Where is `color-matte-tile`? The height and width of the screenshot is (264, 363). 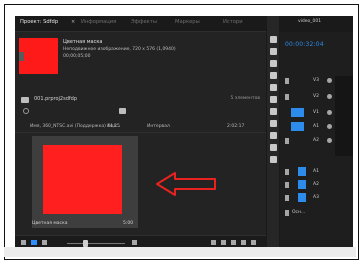 color-matte-tile is located at coordinates (85, 182).